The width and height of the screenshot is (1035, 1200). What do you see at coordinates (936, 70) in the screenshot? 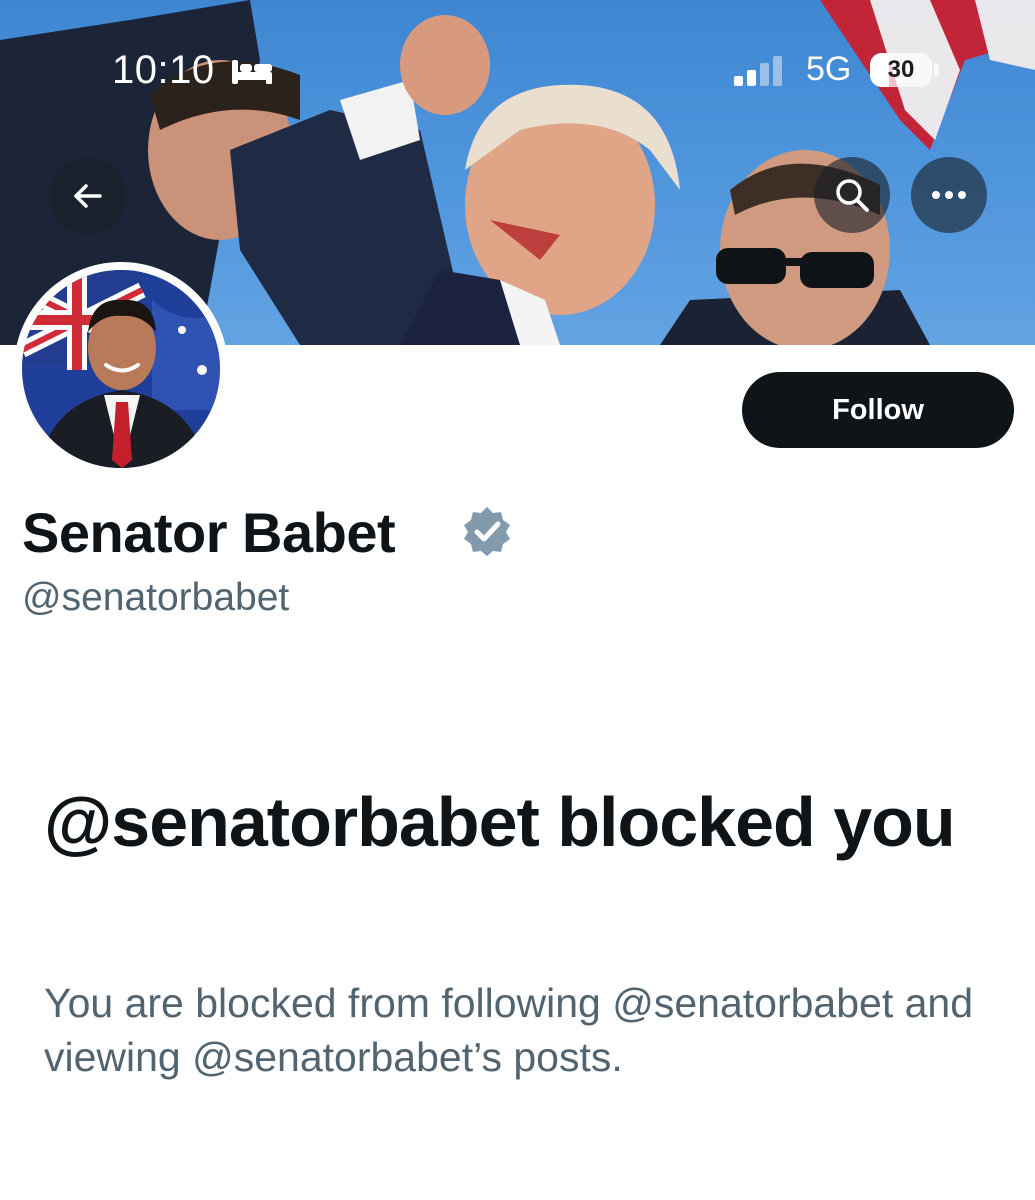
I see `battery-tip` at bounding box center [936, 70].